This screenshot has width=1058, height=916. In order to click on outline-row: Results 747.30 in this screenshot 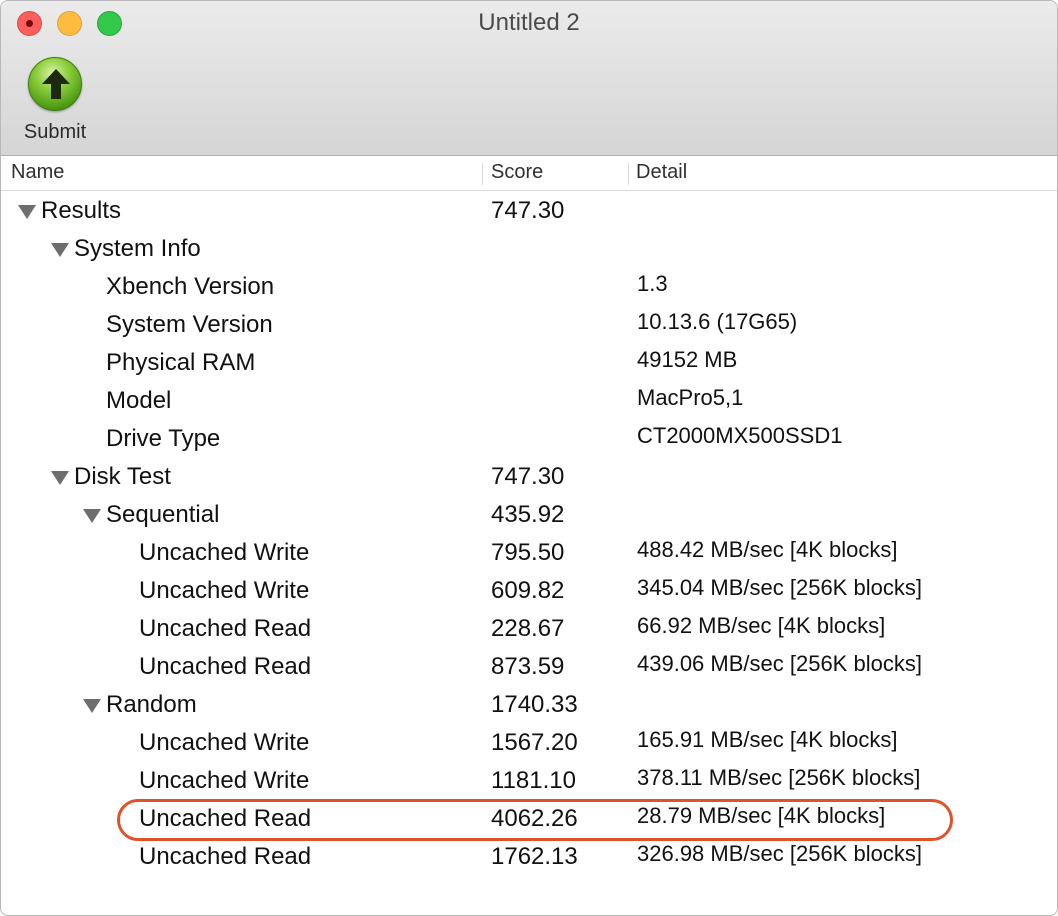, I will do `click(529, 212)`.